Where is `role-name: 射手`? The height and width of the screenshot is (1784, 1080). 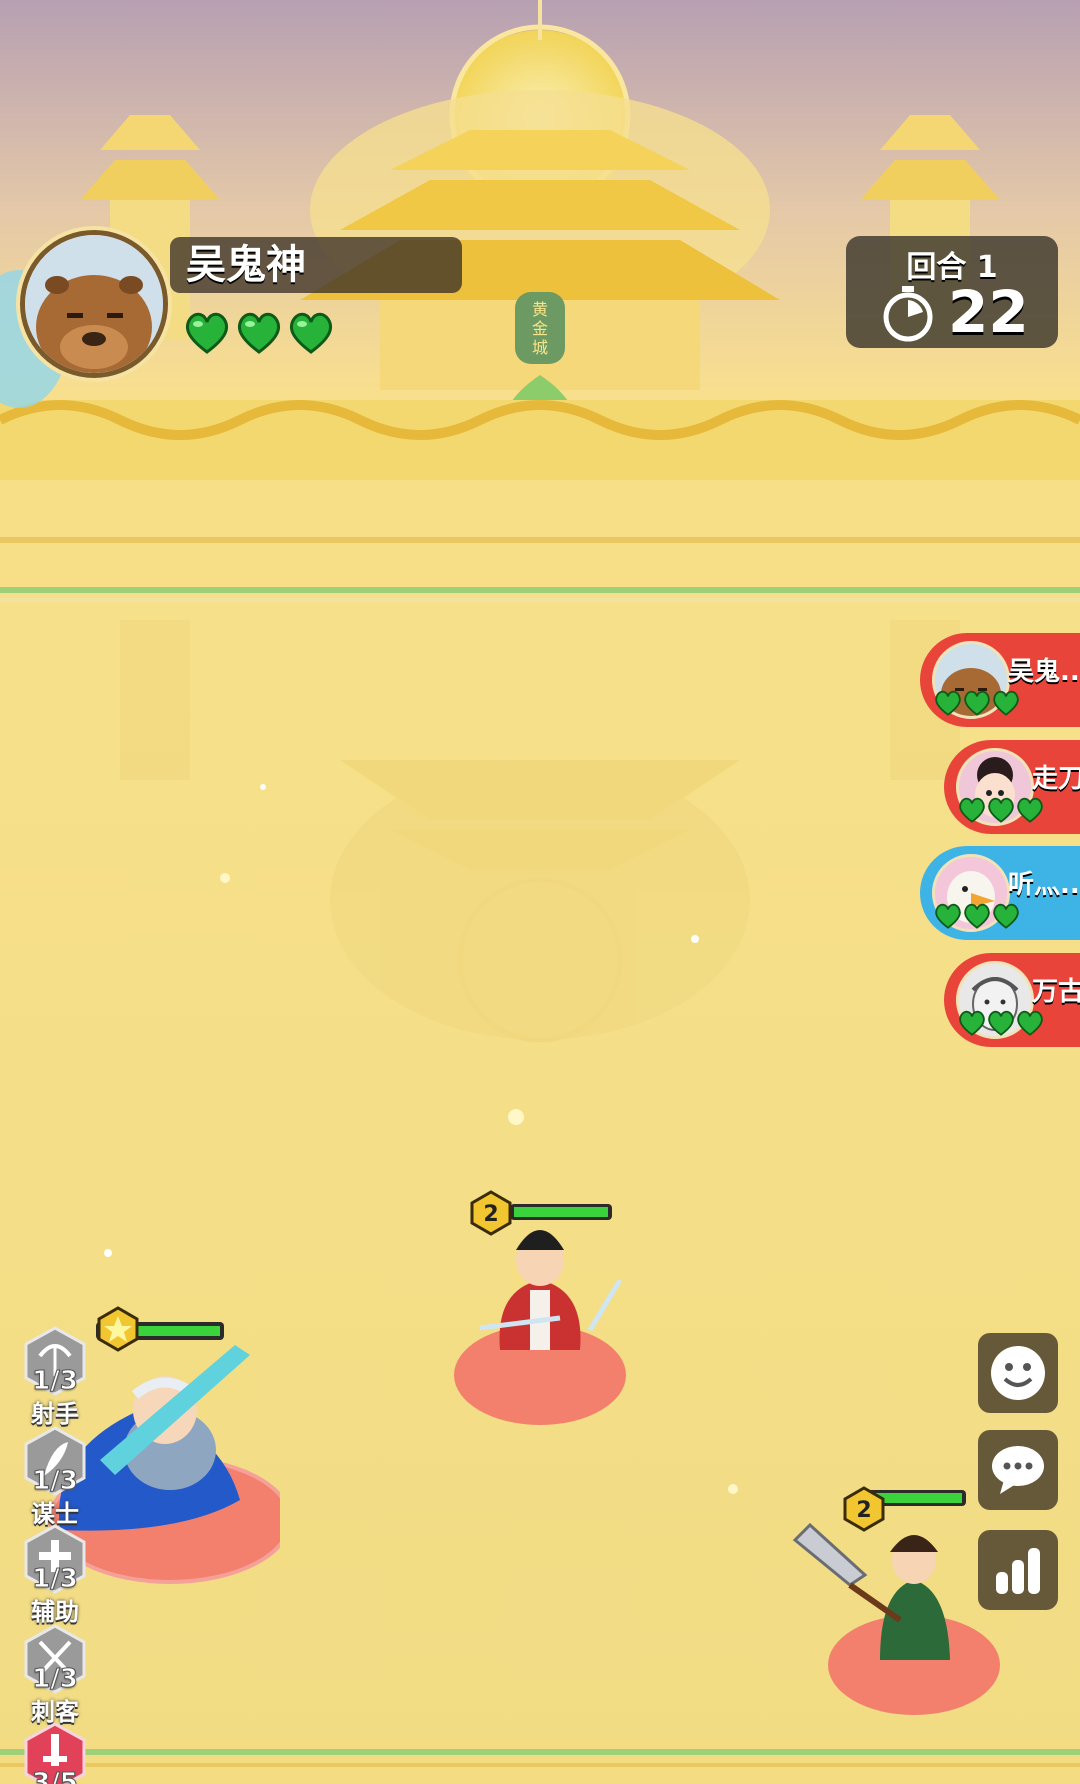
role-name: 射手 is located at coordinates (55, 1414).